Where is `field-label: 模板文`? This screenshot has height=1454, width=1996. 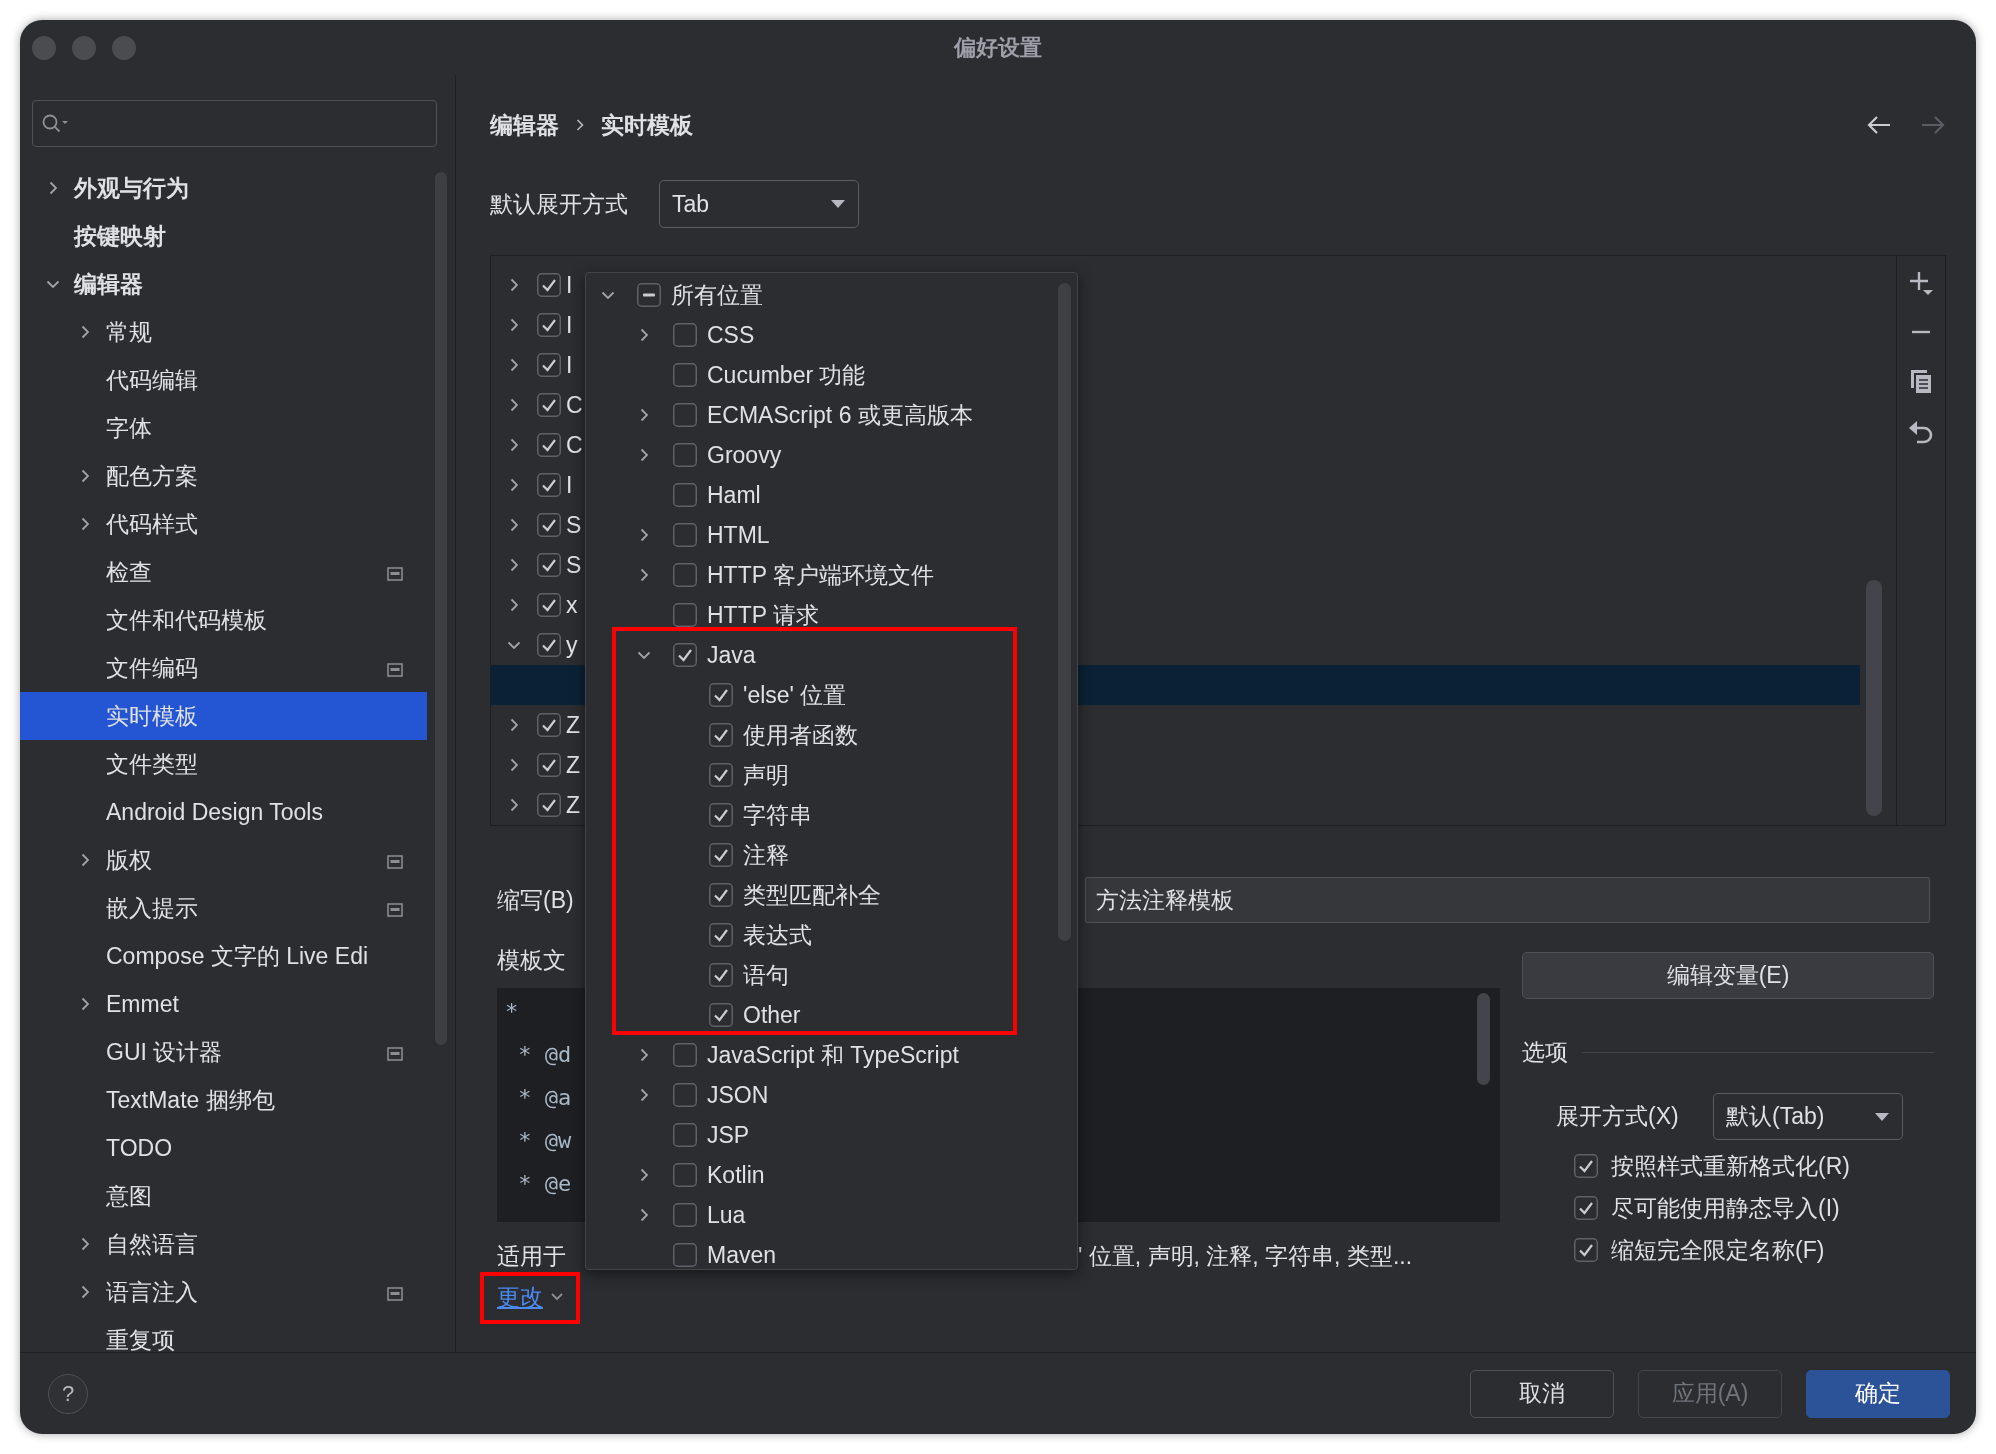
field-label: 模板文 is located at coordinates (531, 960).